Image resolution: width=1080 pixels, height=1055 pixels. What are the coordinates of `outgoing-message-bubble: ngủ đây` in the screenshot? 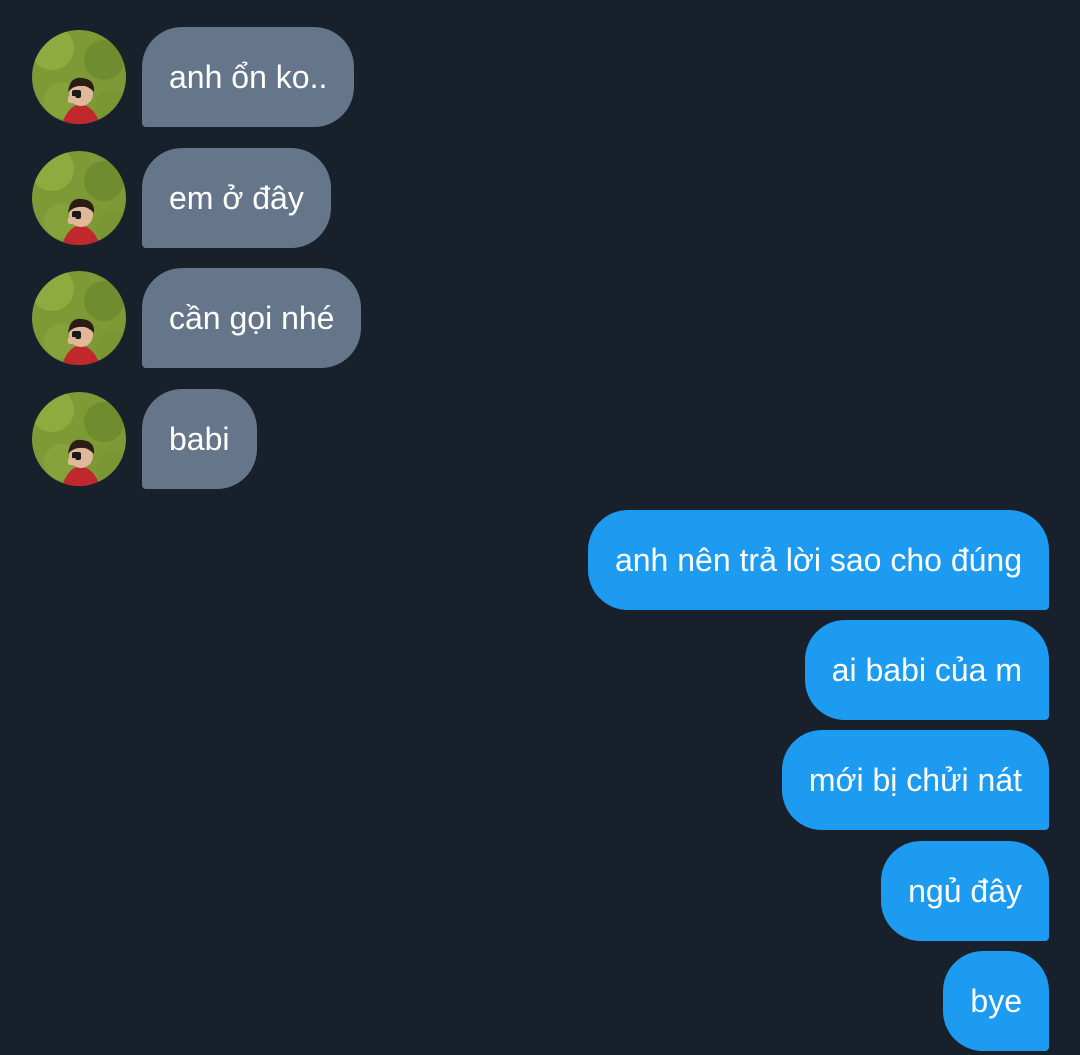 It's located at (965, 891).